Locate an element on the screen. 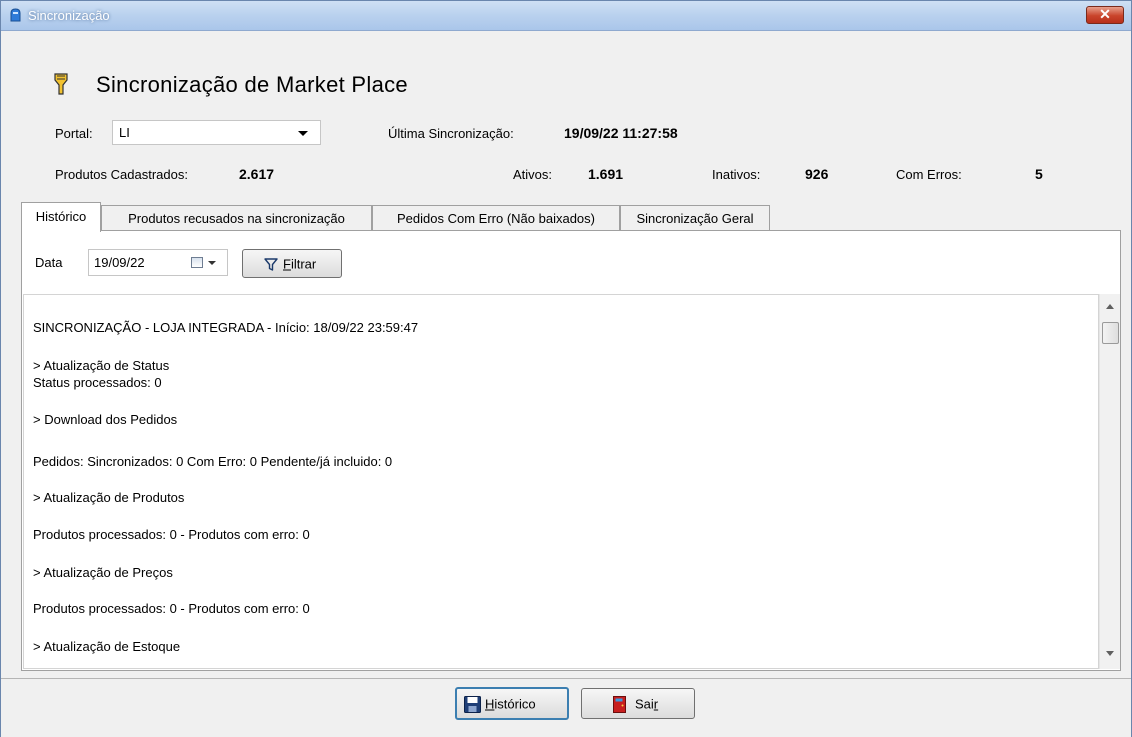  funnel-icon is located at coordinates (271, 264).